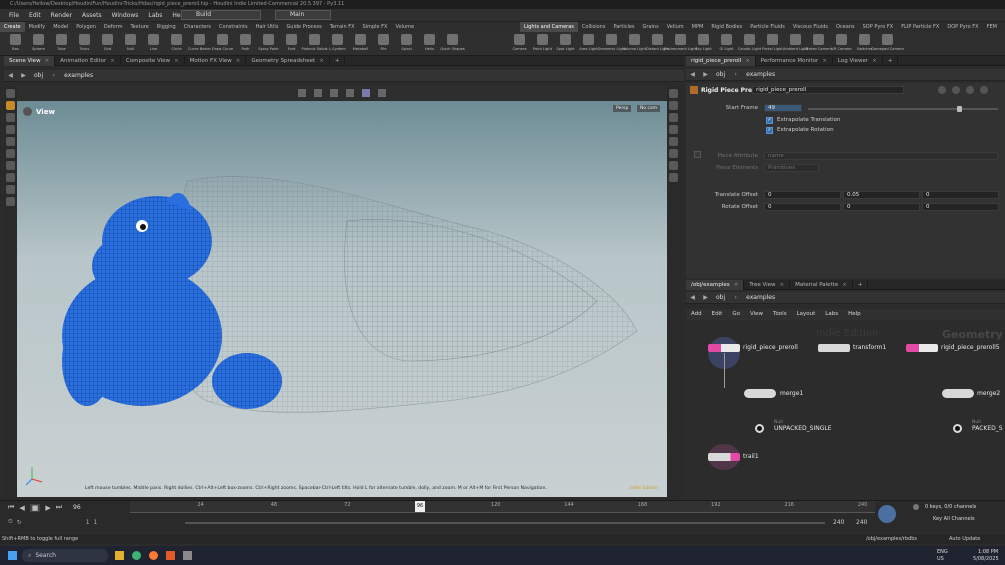 This screenshot has height=565, width=1005. I want to click on shelf-tool: Tube, so click(61, 44).